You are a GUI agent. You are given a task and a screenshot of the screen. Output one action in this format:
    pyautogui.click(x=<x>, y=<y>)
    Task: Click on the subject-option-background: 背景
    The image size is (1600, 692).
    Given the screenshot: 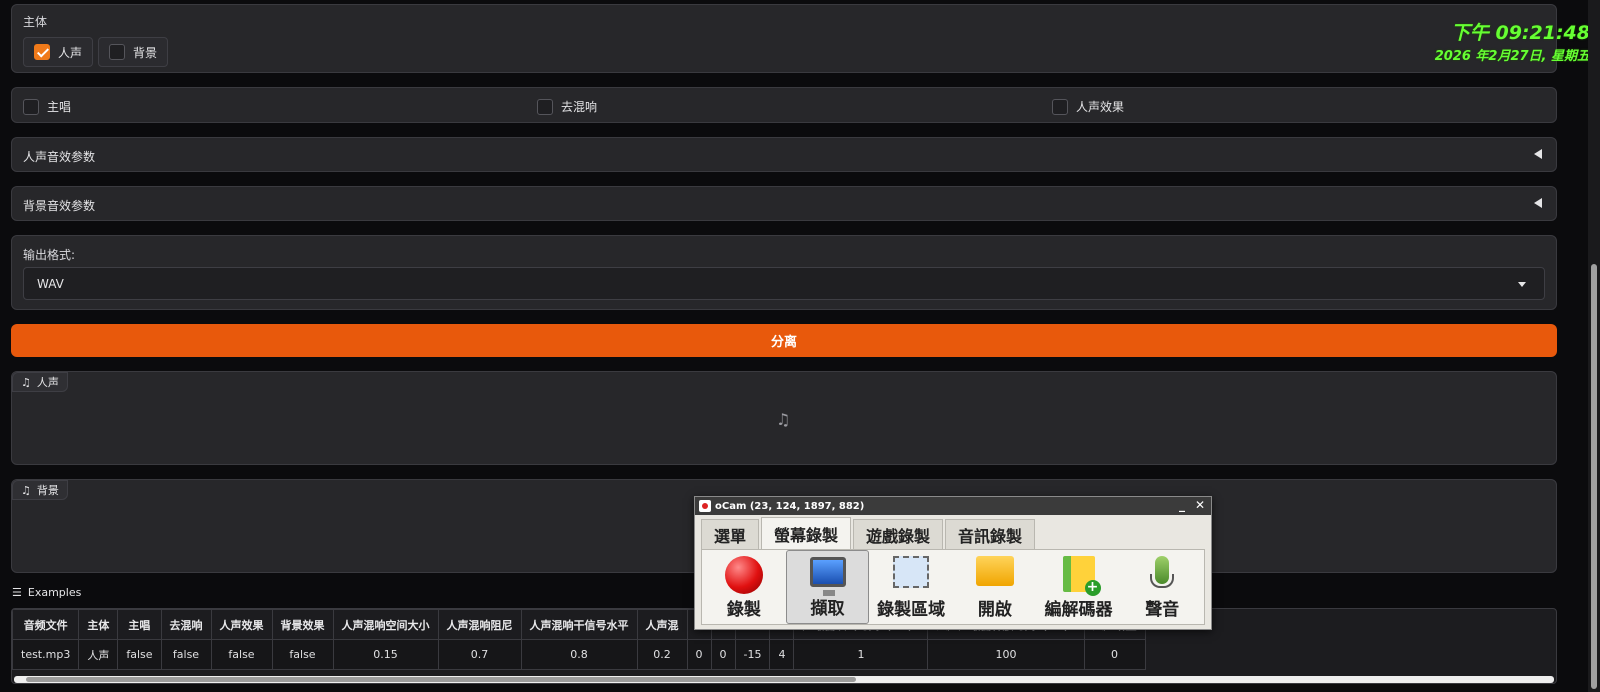 What is the action you would take?
    pyautogui.click(x=133, y=52)
    